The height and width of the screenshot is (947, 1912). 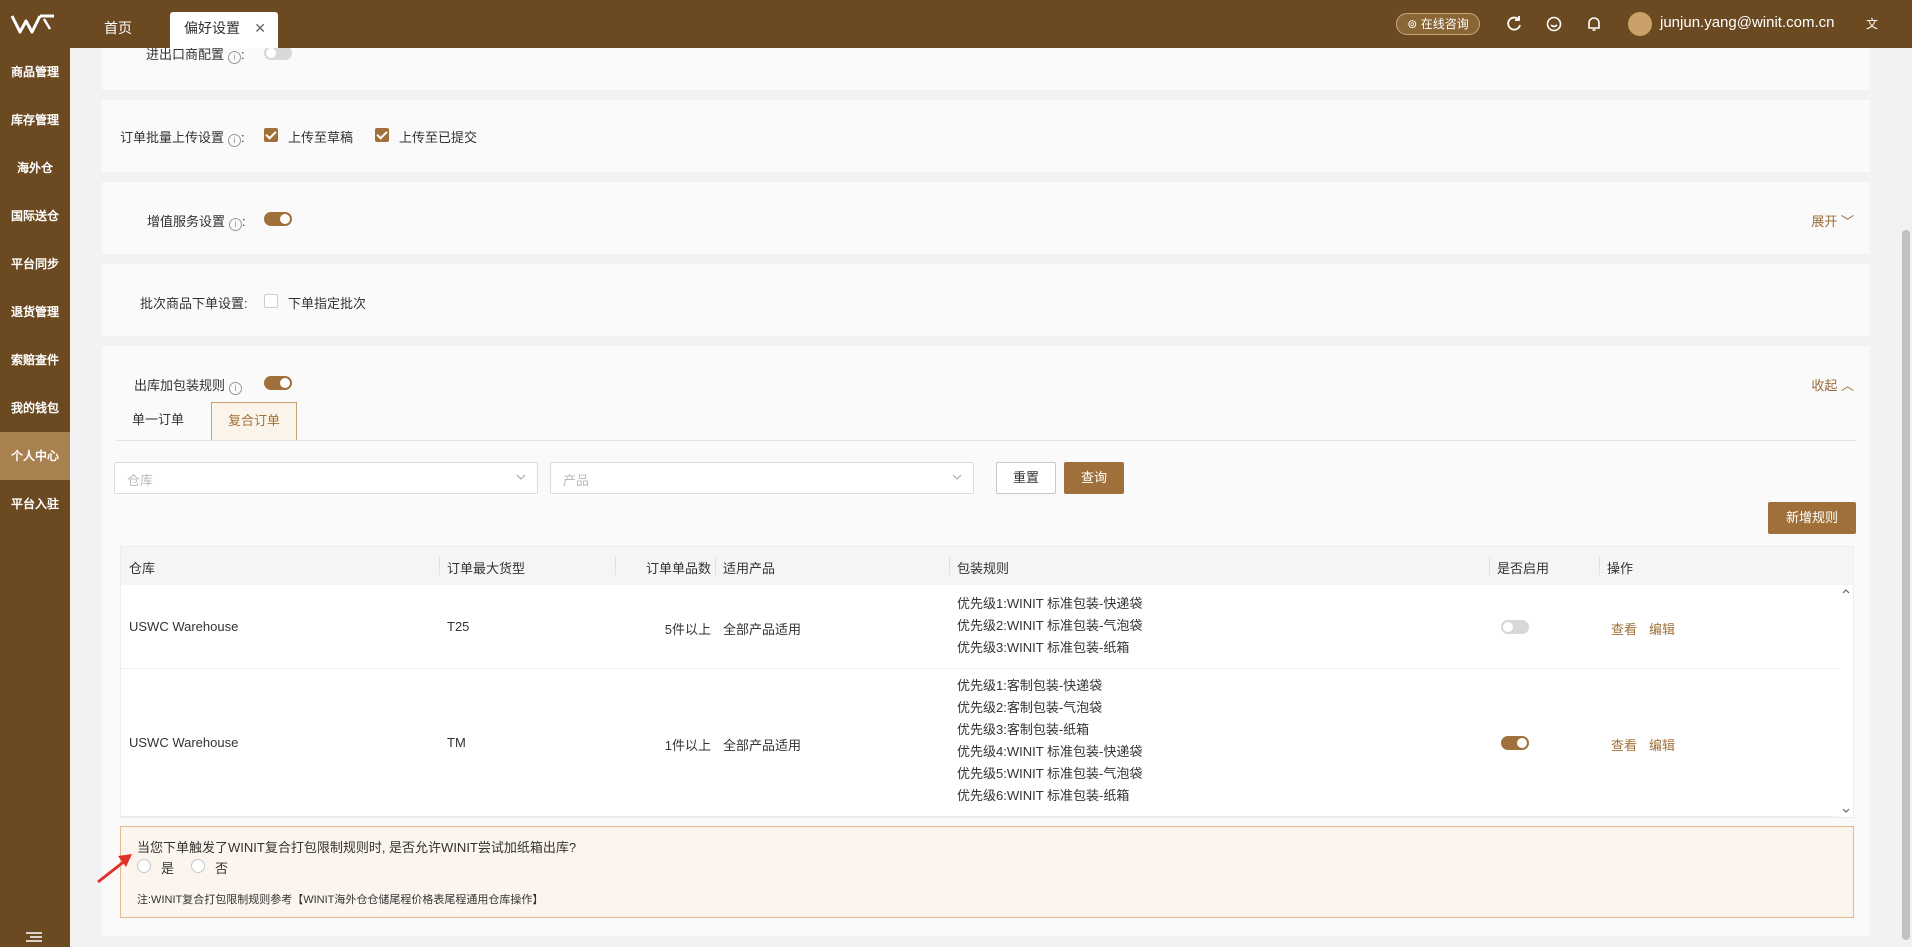 What do you see at coordinates (198, 866) in the screenshot?
I see `allow-no-radio` at bounding box center [198, 866].